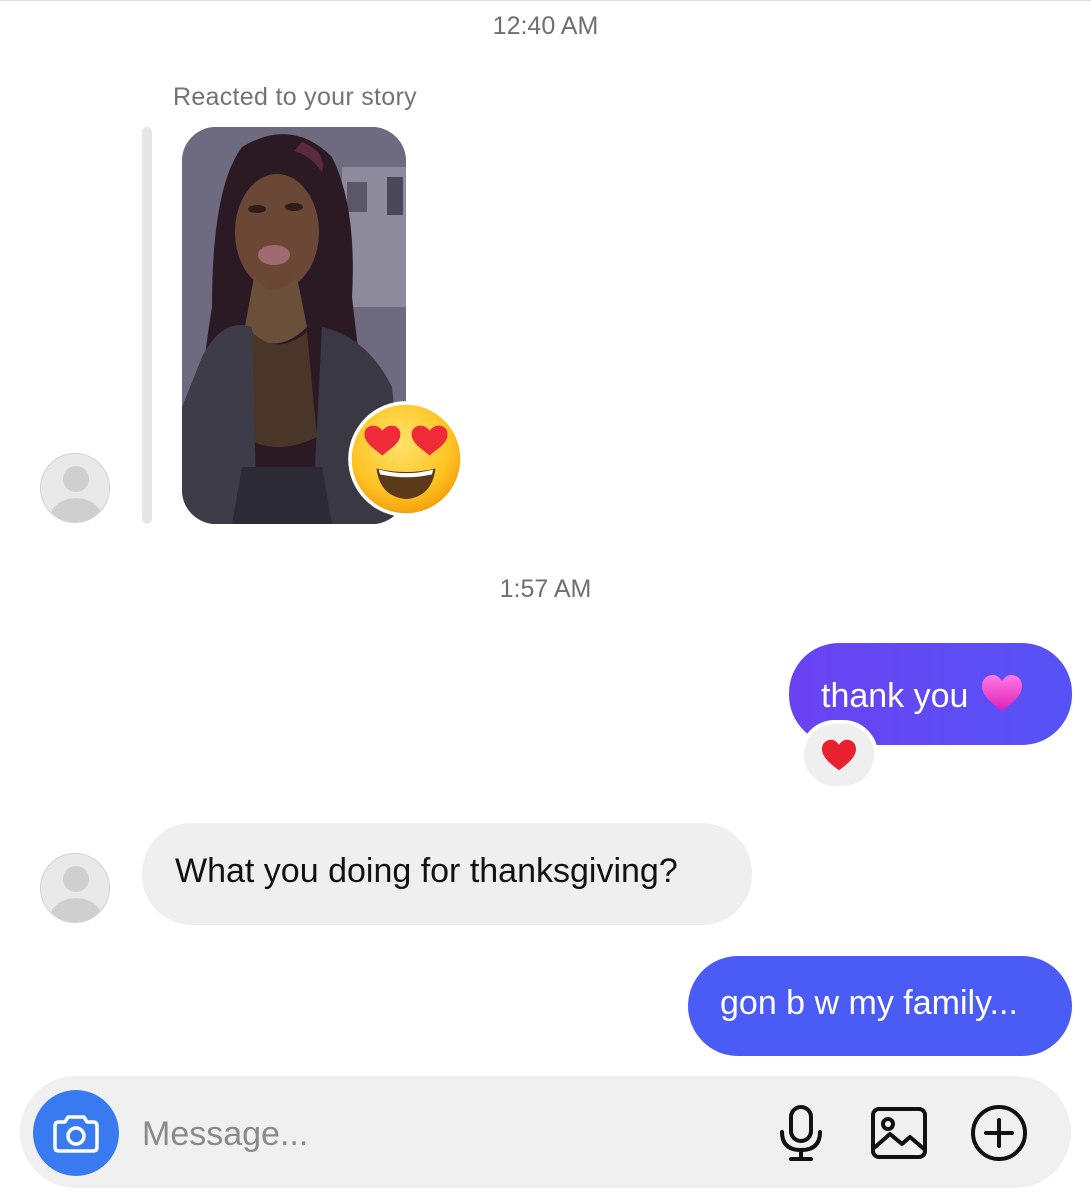 The height and width of the screenshot is (1200, 1091). Describe the element at coordinates (295, 97) in the screenshot. I see `story-reaction-label: Reacted to your story` at that location.